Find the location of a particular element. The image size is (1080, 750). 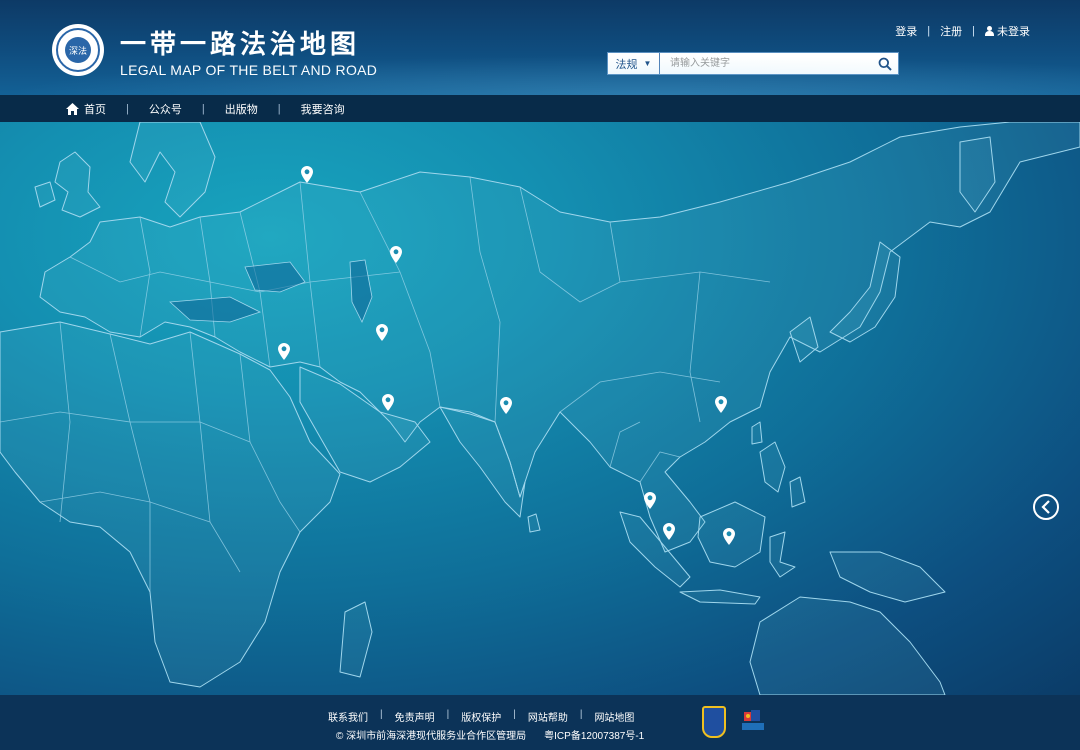

footer-links: 联系我们 | 免责声明 | 版权保护 | 网站帮助 | 网站地图 is located at coordinates (481, 716).